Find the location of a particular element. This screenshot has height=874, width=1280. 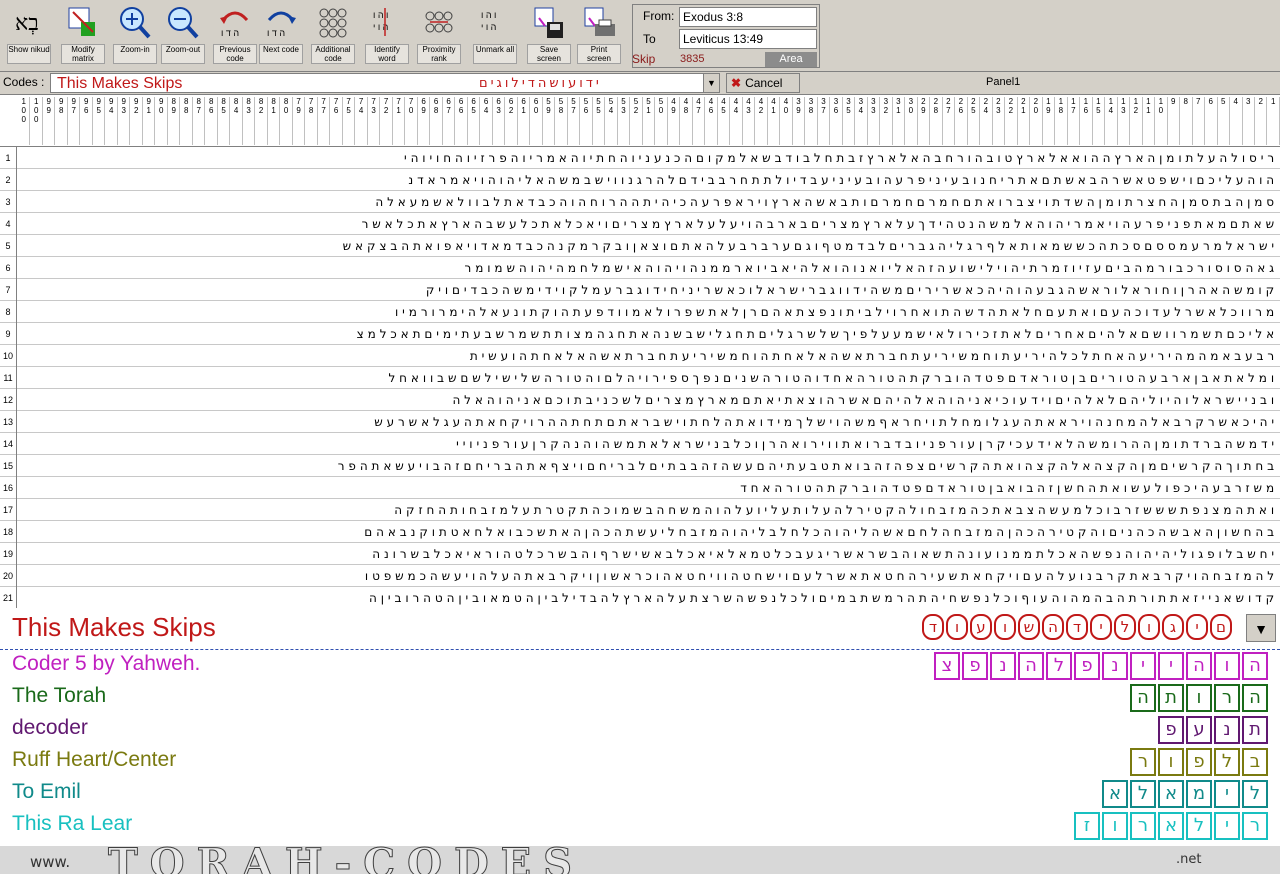

code-letter: ה is located at coordinates (1053, 627).